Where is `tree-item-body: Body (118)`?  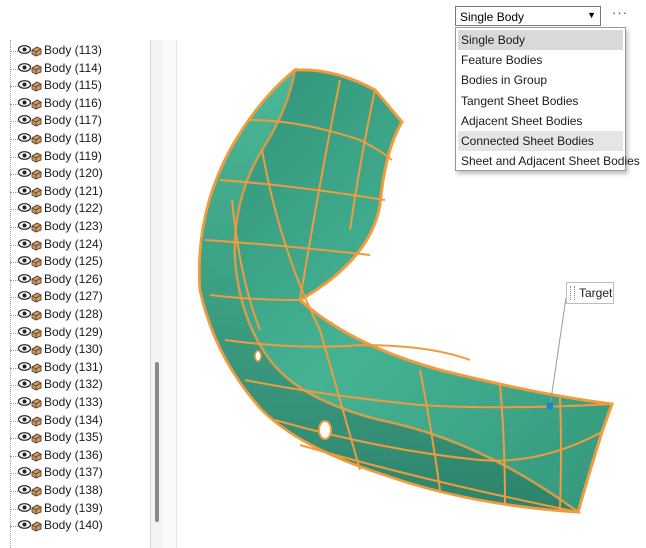 tree-item-body: Body (118) is located at coordinates (75, 139).